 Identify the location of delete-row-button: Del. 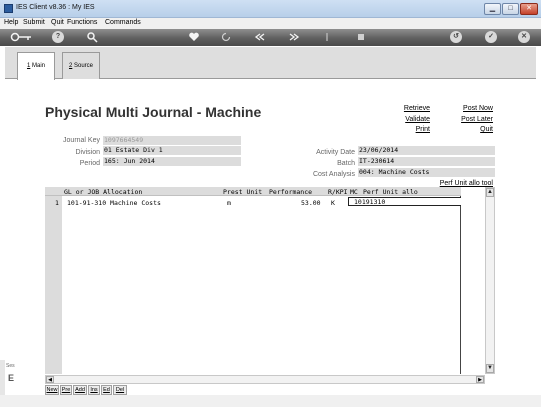
(120, 390).